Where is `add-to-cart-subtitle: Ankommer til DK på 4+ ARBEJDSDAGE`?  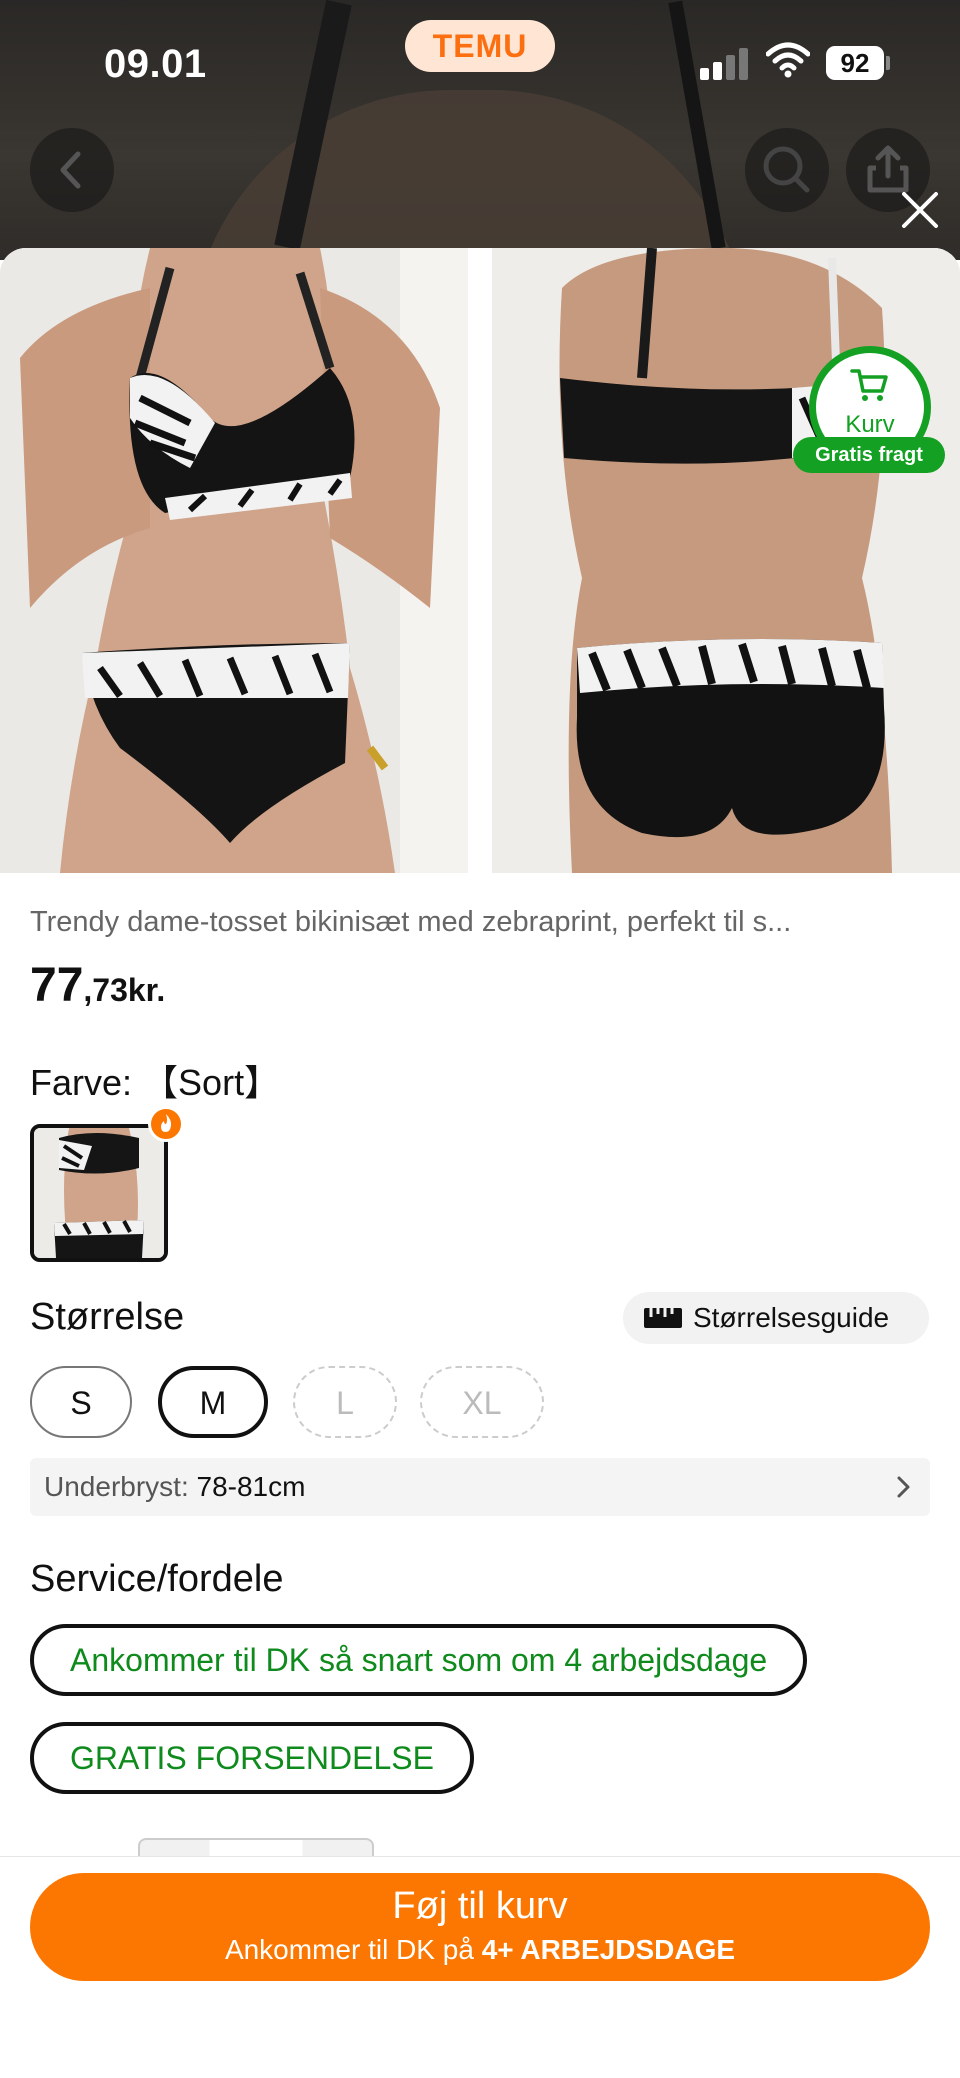 add-to-cart-subtitle: Ankommer til DK på 4+ ARBEJDSDAGE is located at coordinates (480, 1950).